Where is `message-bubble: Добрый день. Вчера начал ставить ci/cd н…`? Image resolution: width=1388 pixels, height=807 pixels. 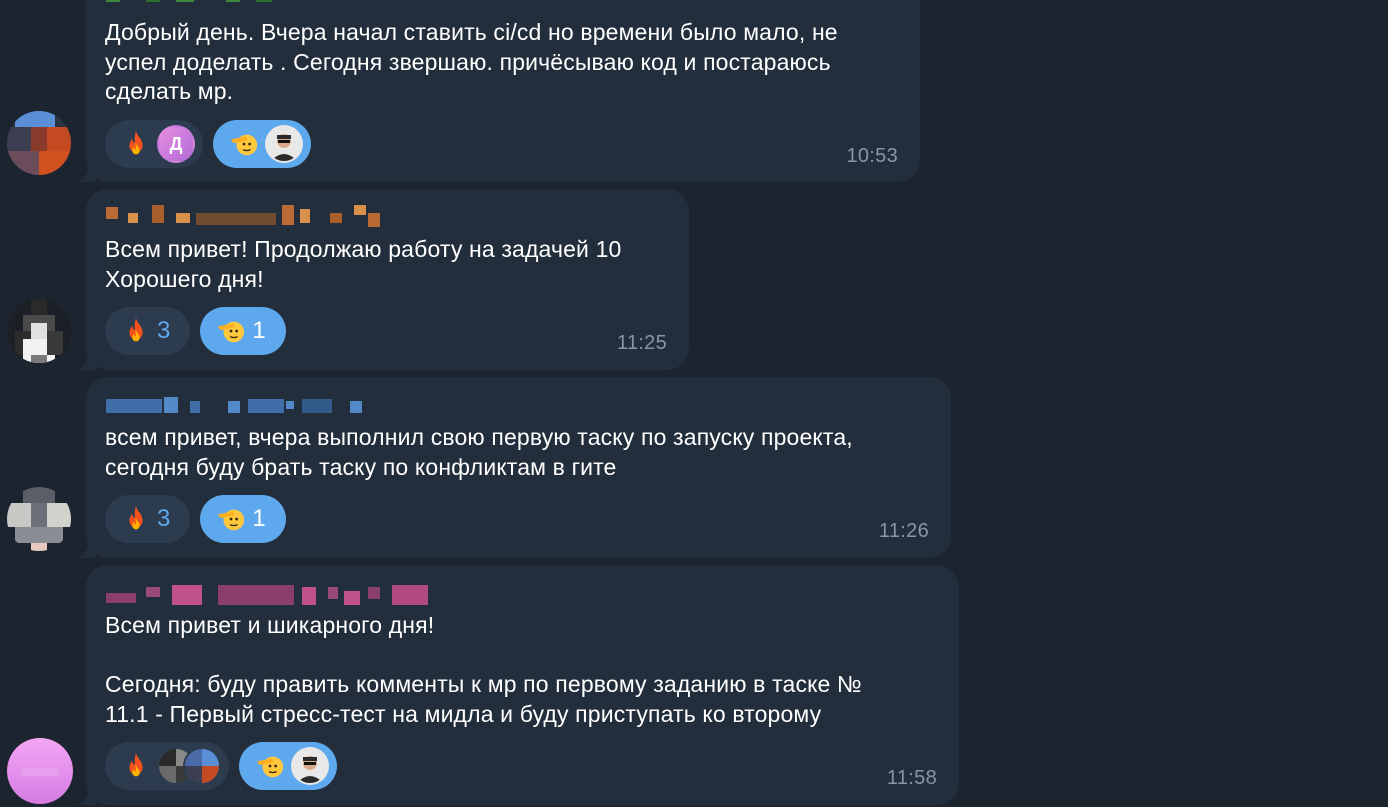
message-bubble: Добрый день. Вчера начал ставить ci/cd н… is located at coordinates (498, 91).